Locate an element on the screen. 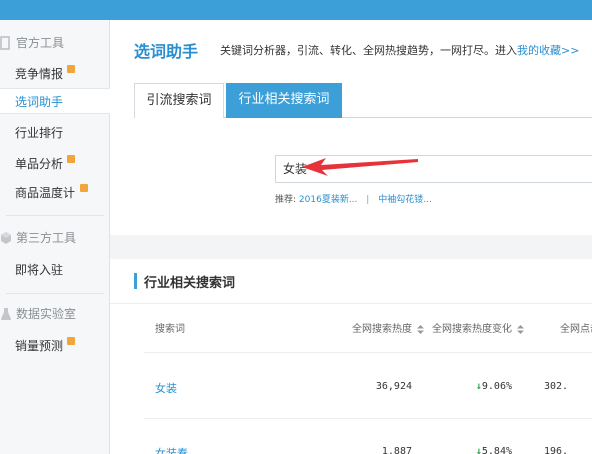  section-title: 行业相关搜索词 is located at coordinates (190, 283).